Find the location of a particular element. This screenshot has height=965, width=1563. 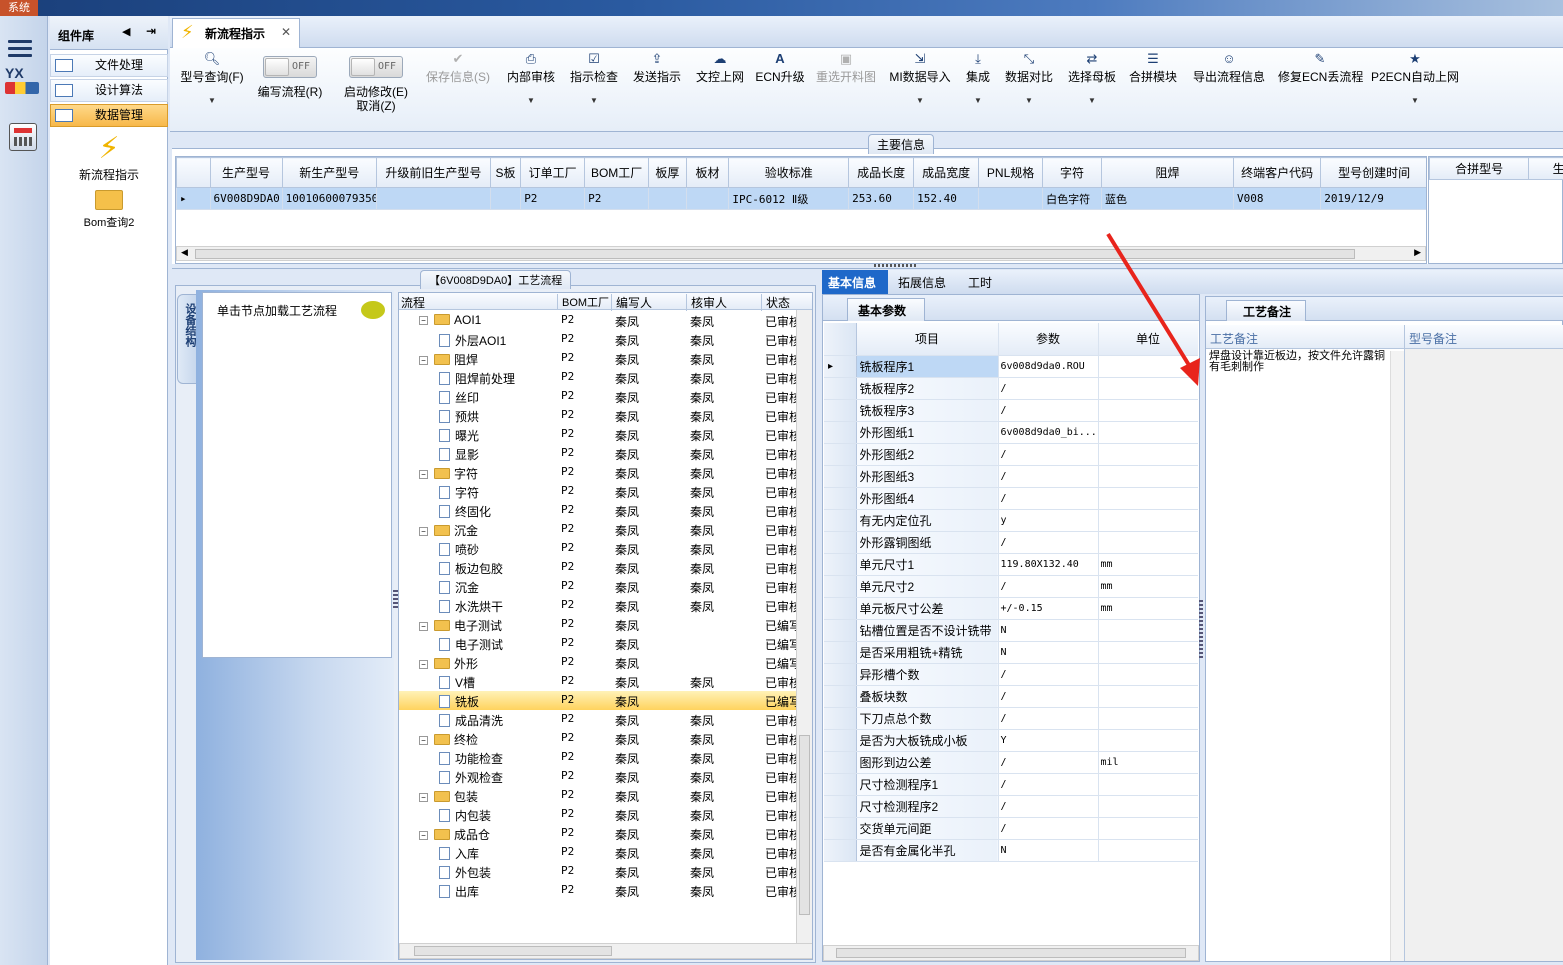

tree-leaf-row: 阻焊前处理 P2 秦凤 秦凤 已审核 is located at coordinates (605, 377).